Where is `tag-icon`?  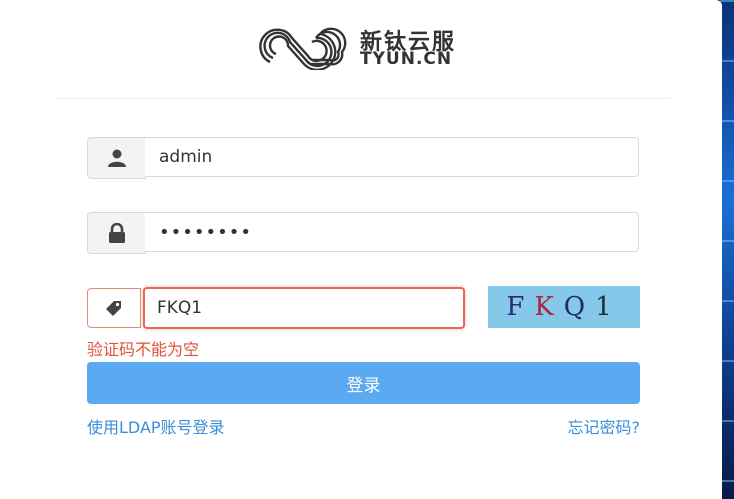 tag-icon is located at coordinates (113, 308).